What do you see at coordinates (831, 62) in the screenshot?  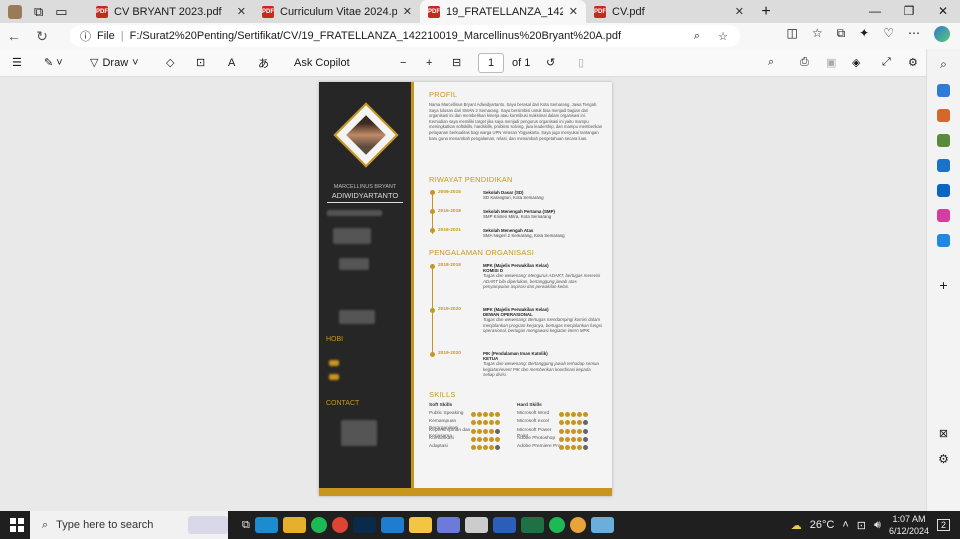 I see `save-icon: ▣` at bounding box center [831, 62].